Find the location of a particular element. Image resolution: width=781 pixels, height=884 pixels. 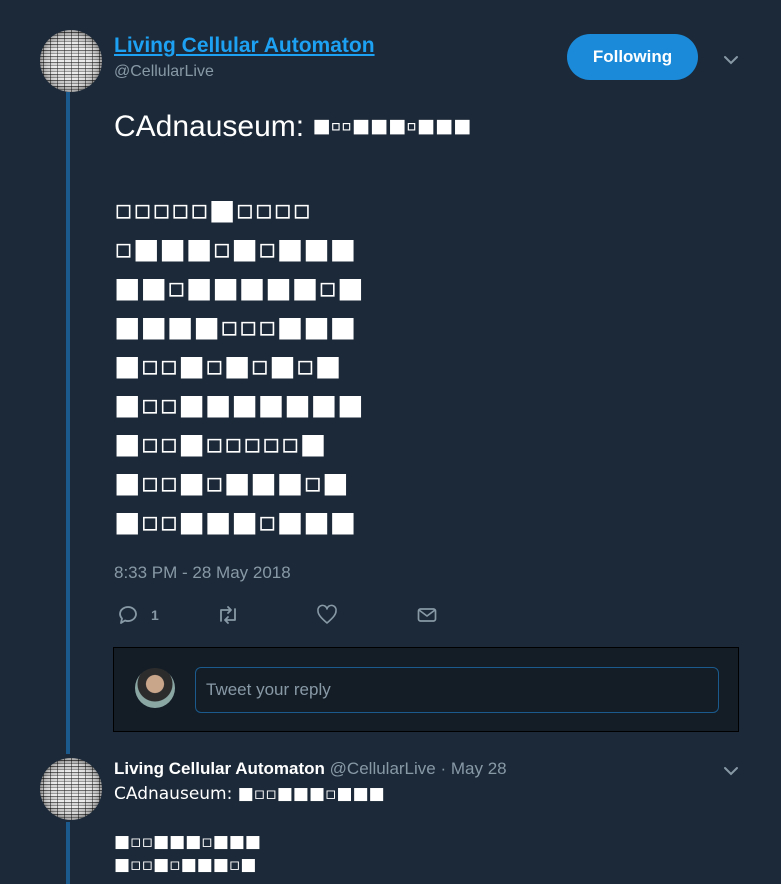

reply-count: 1 is located at coordinates (155, 615).